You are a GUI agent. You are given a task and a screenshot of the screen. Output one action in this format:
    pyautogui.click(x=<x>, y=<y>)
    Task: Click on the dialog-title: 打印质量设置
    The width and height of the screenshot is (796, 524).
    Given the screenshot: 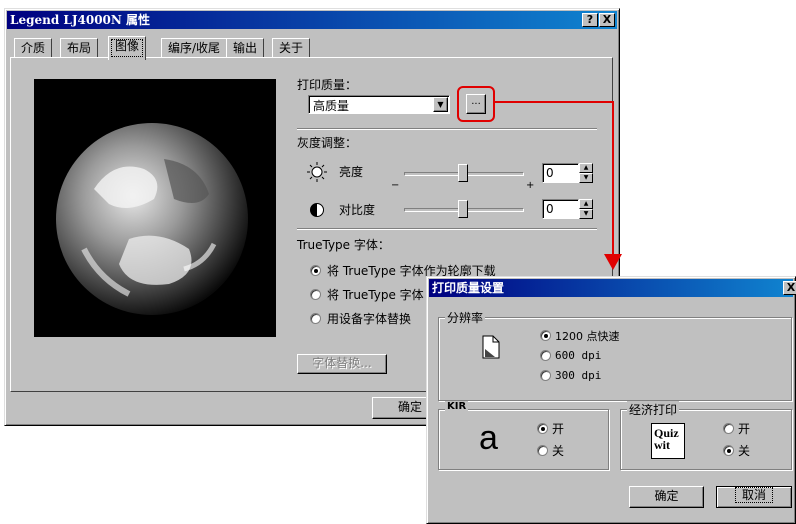 What is the action you would take?
    pyautogui.click(x=468, y=288)
    